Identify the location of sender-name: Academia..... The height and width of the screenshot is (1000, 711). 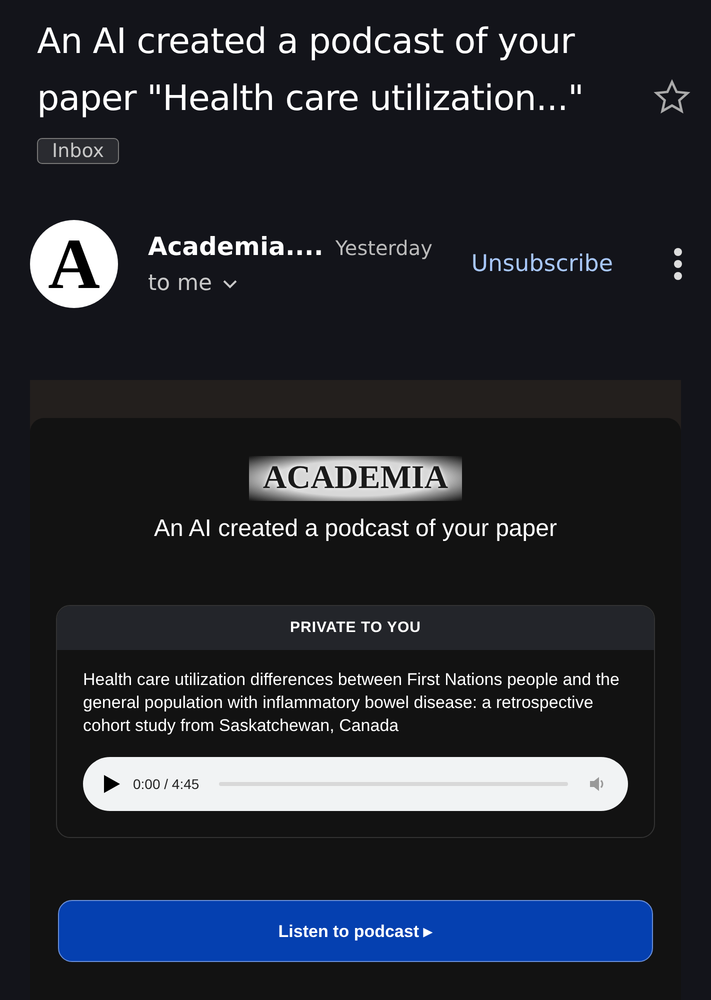
(236, 246).